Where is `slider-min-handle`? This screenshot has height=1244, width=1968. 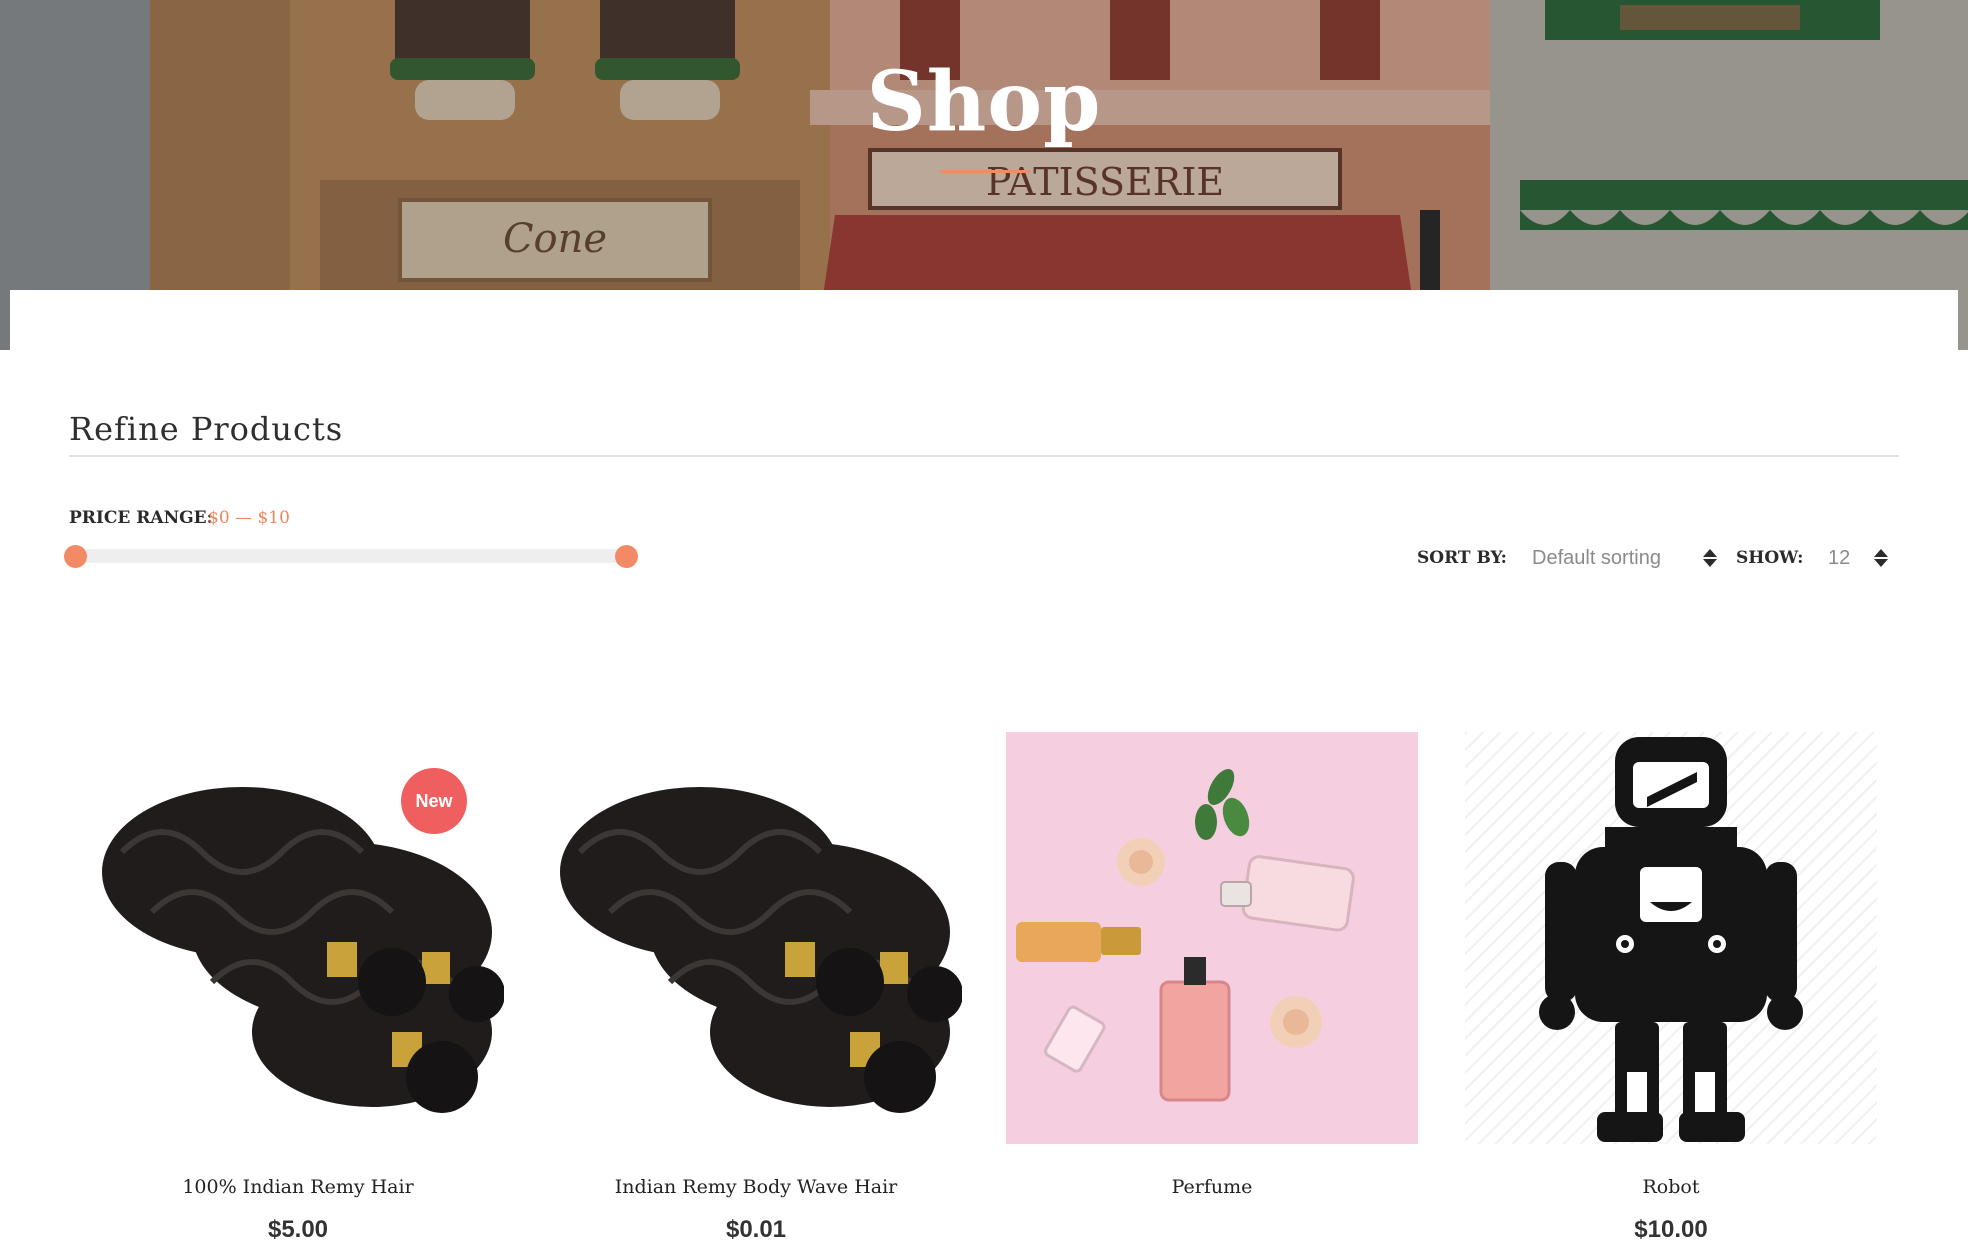
slider-min-handle is located at coordinates (75, 556).